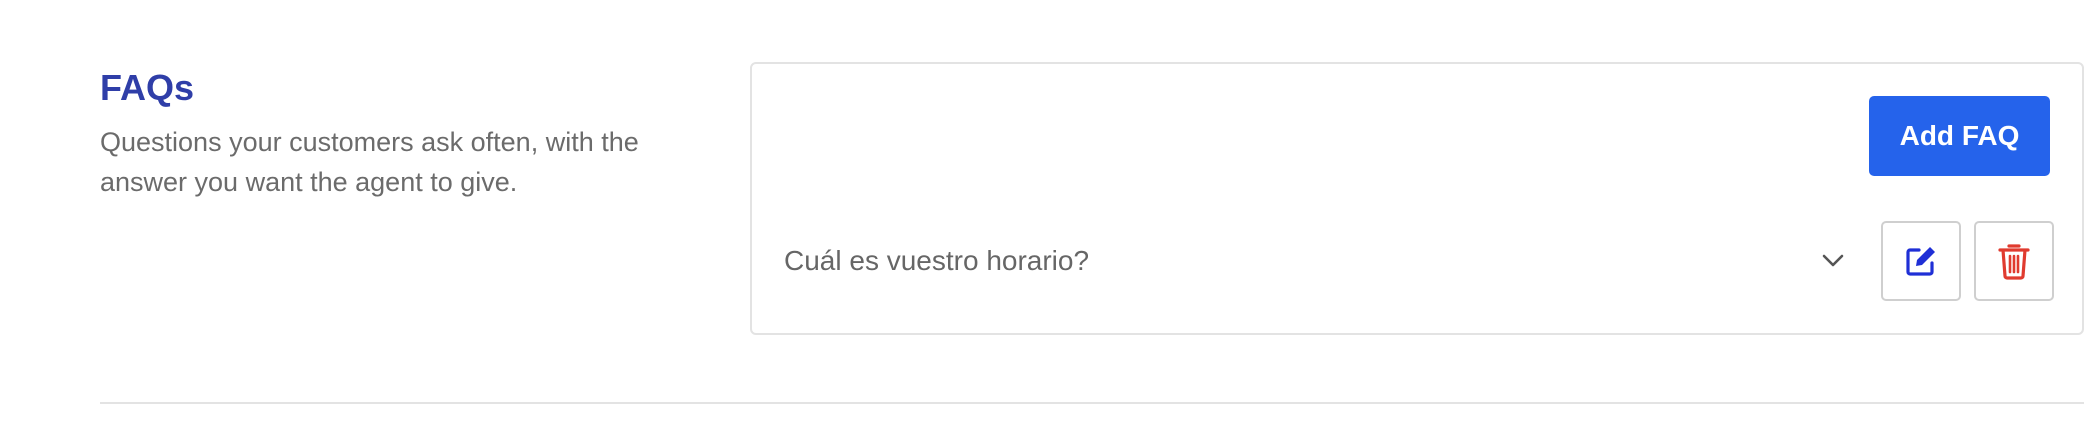  What do you see at coordinates (1319, 261) in the screenshot?
I see `faq-question: Cuál es vuestro horario?` at bounding box center [1319, 261].